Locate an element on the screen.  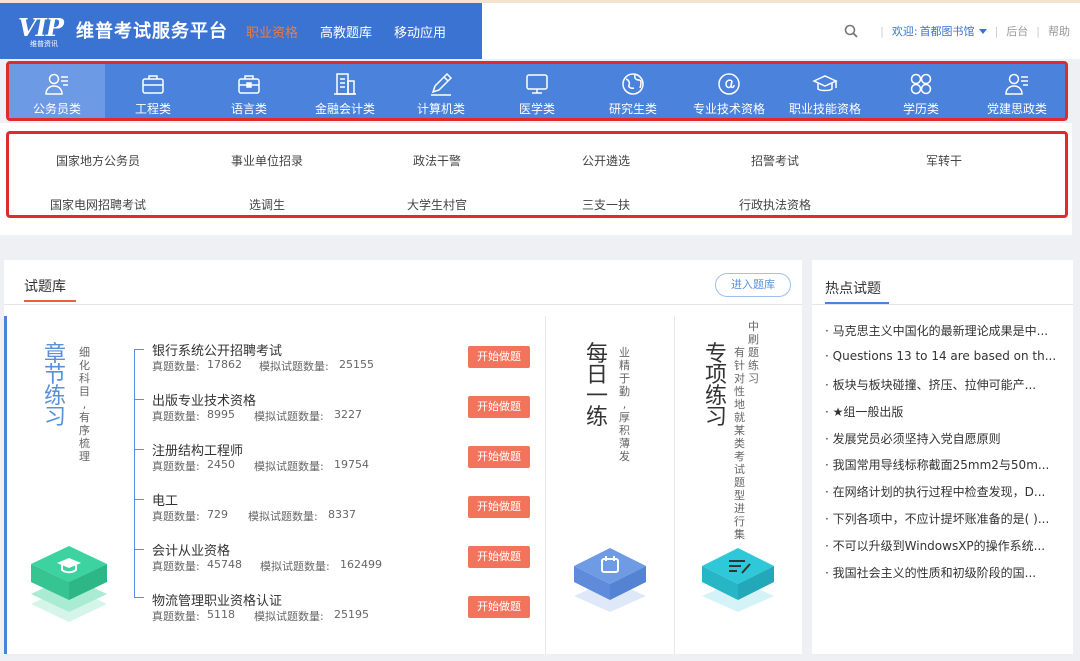
category-party-politics: 党建思政类 is located at coordinates (1017, 91).